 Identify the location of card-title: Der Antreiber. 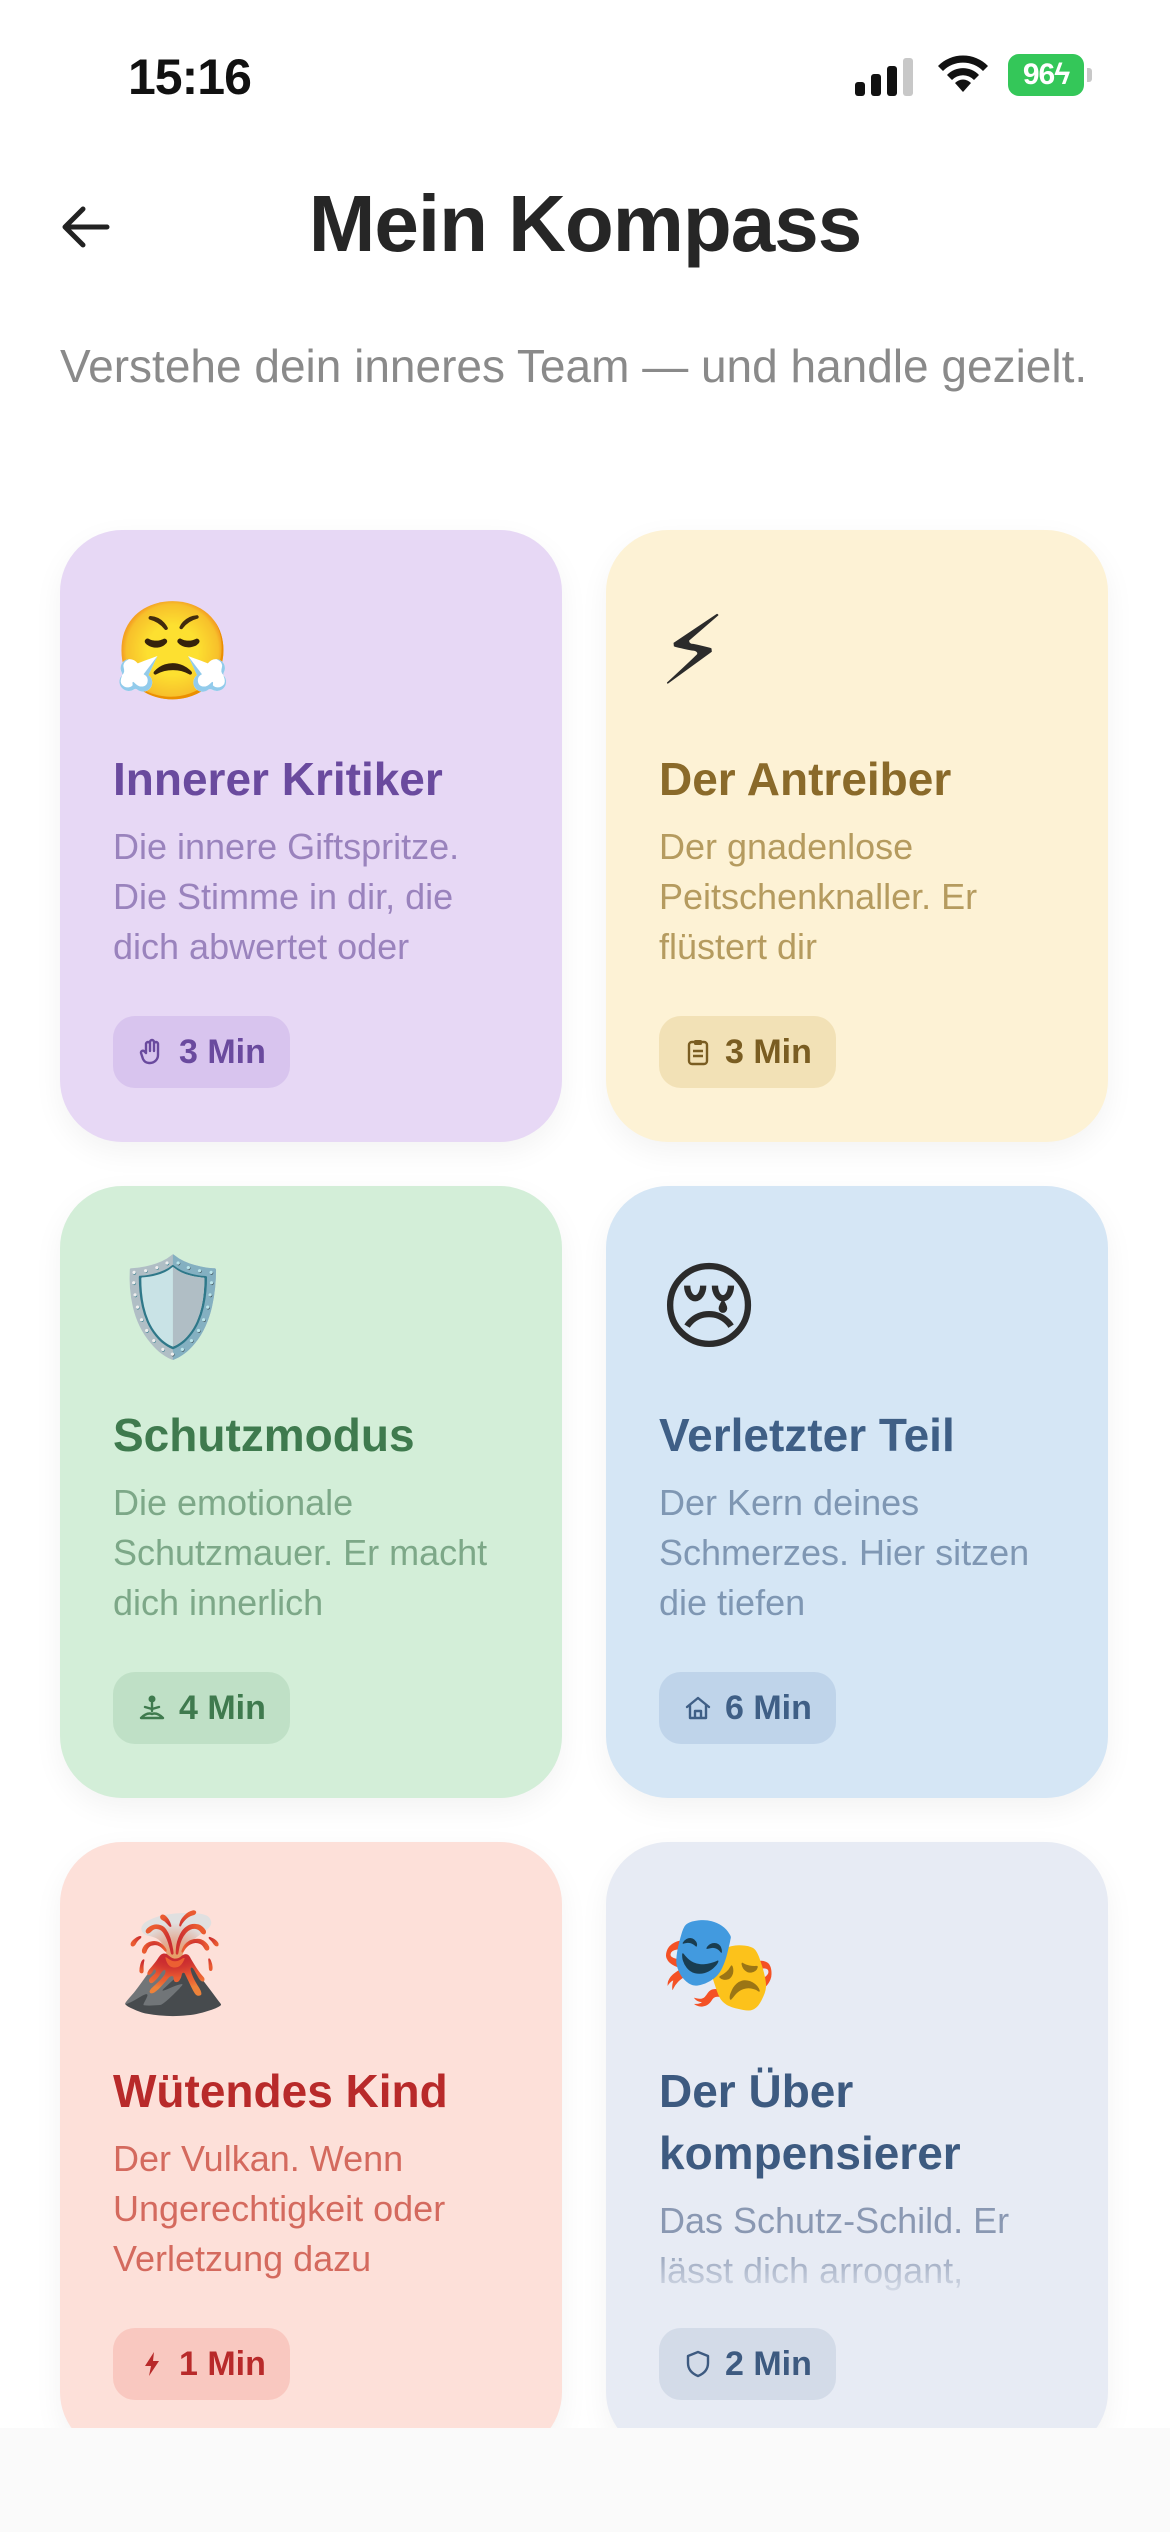
(805, 779).